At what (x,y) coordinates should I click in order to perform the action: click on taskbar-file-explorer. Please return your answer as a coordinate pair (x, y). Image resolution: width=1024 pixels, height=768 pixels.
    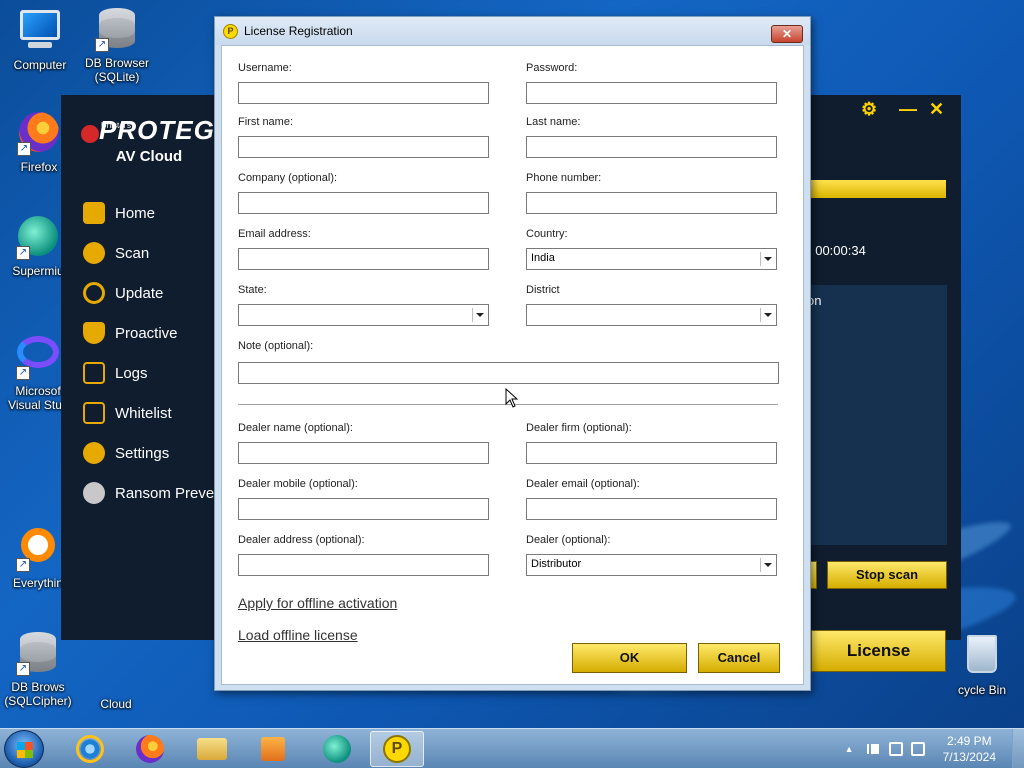
    Looking at the image, I should click on (212, 749).